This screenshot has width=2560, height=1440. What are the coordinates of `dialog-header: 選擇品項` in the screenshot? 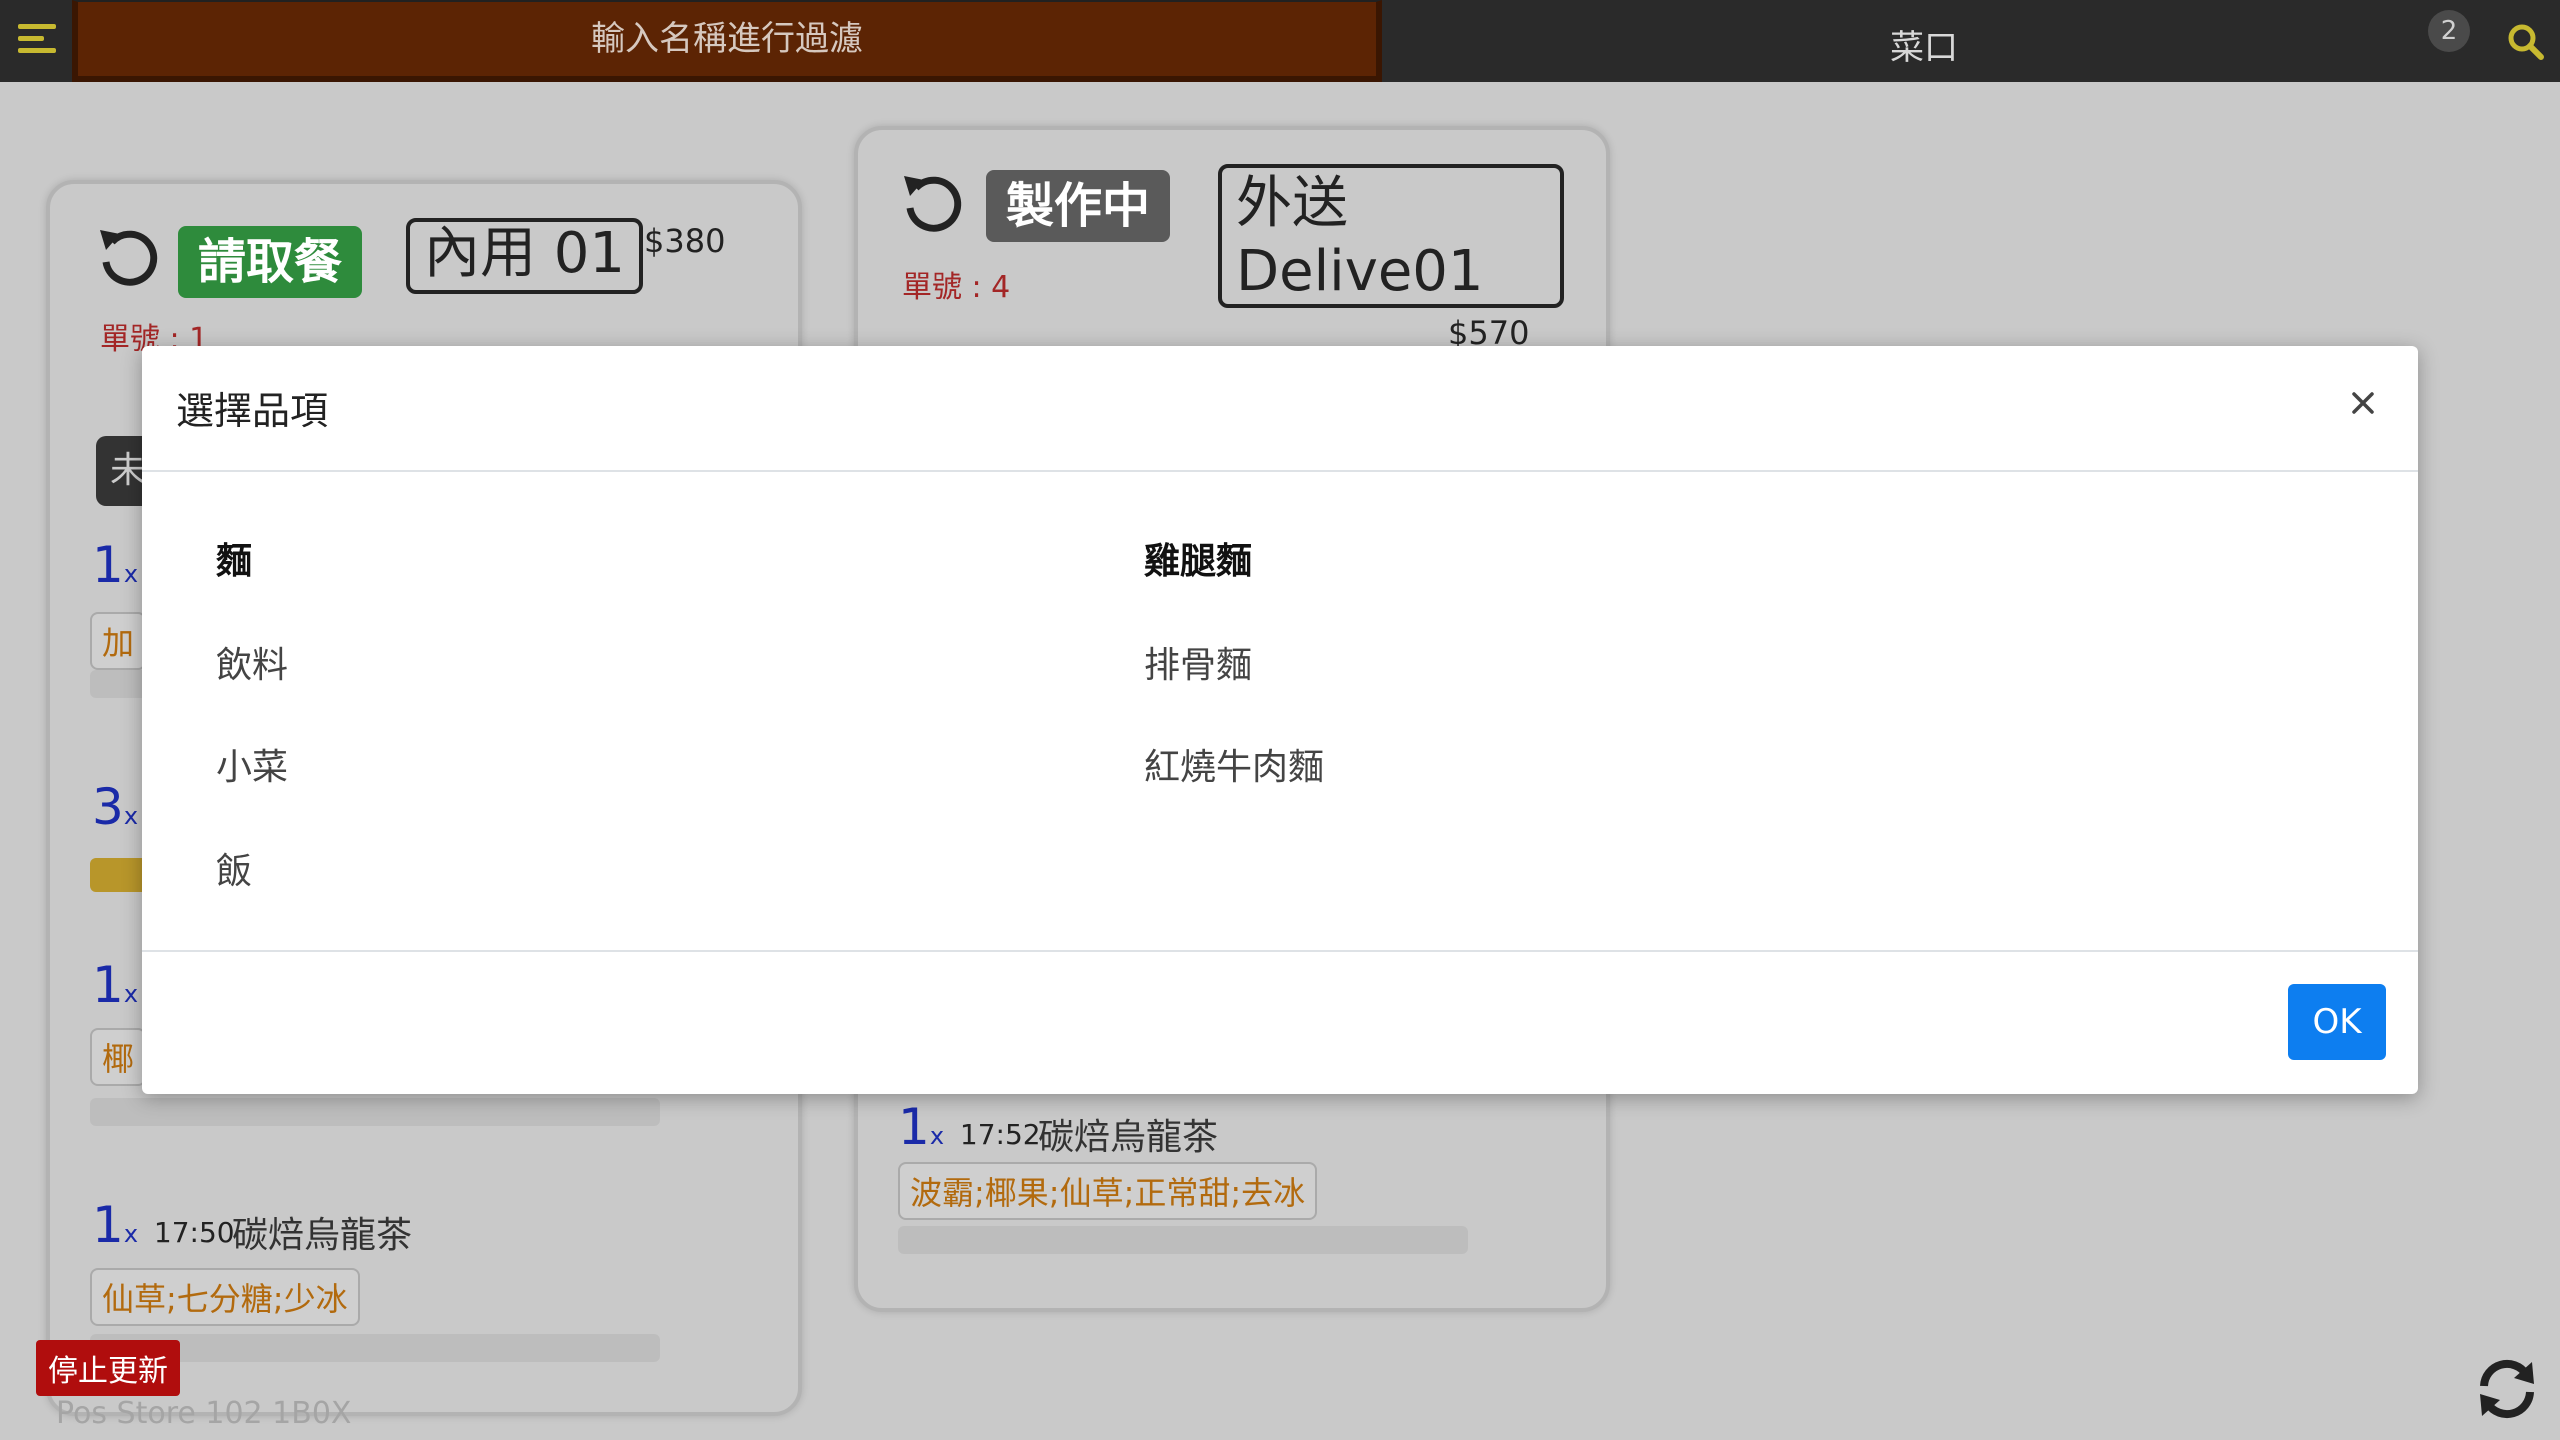 It's located at (1280, 409).